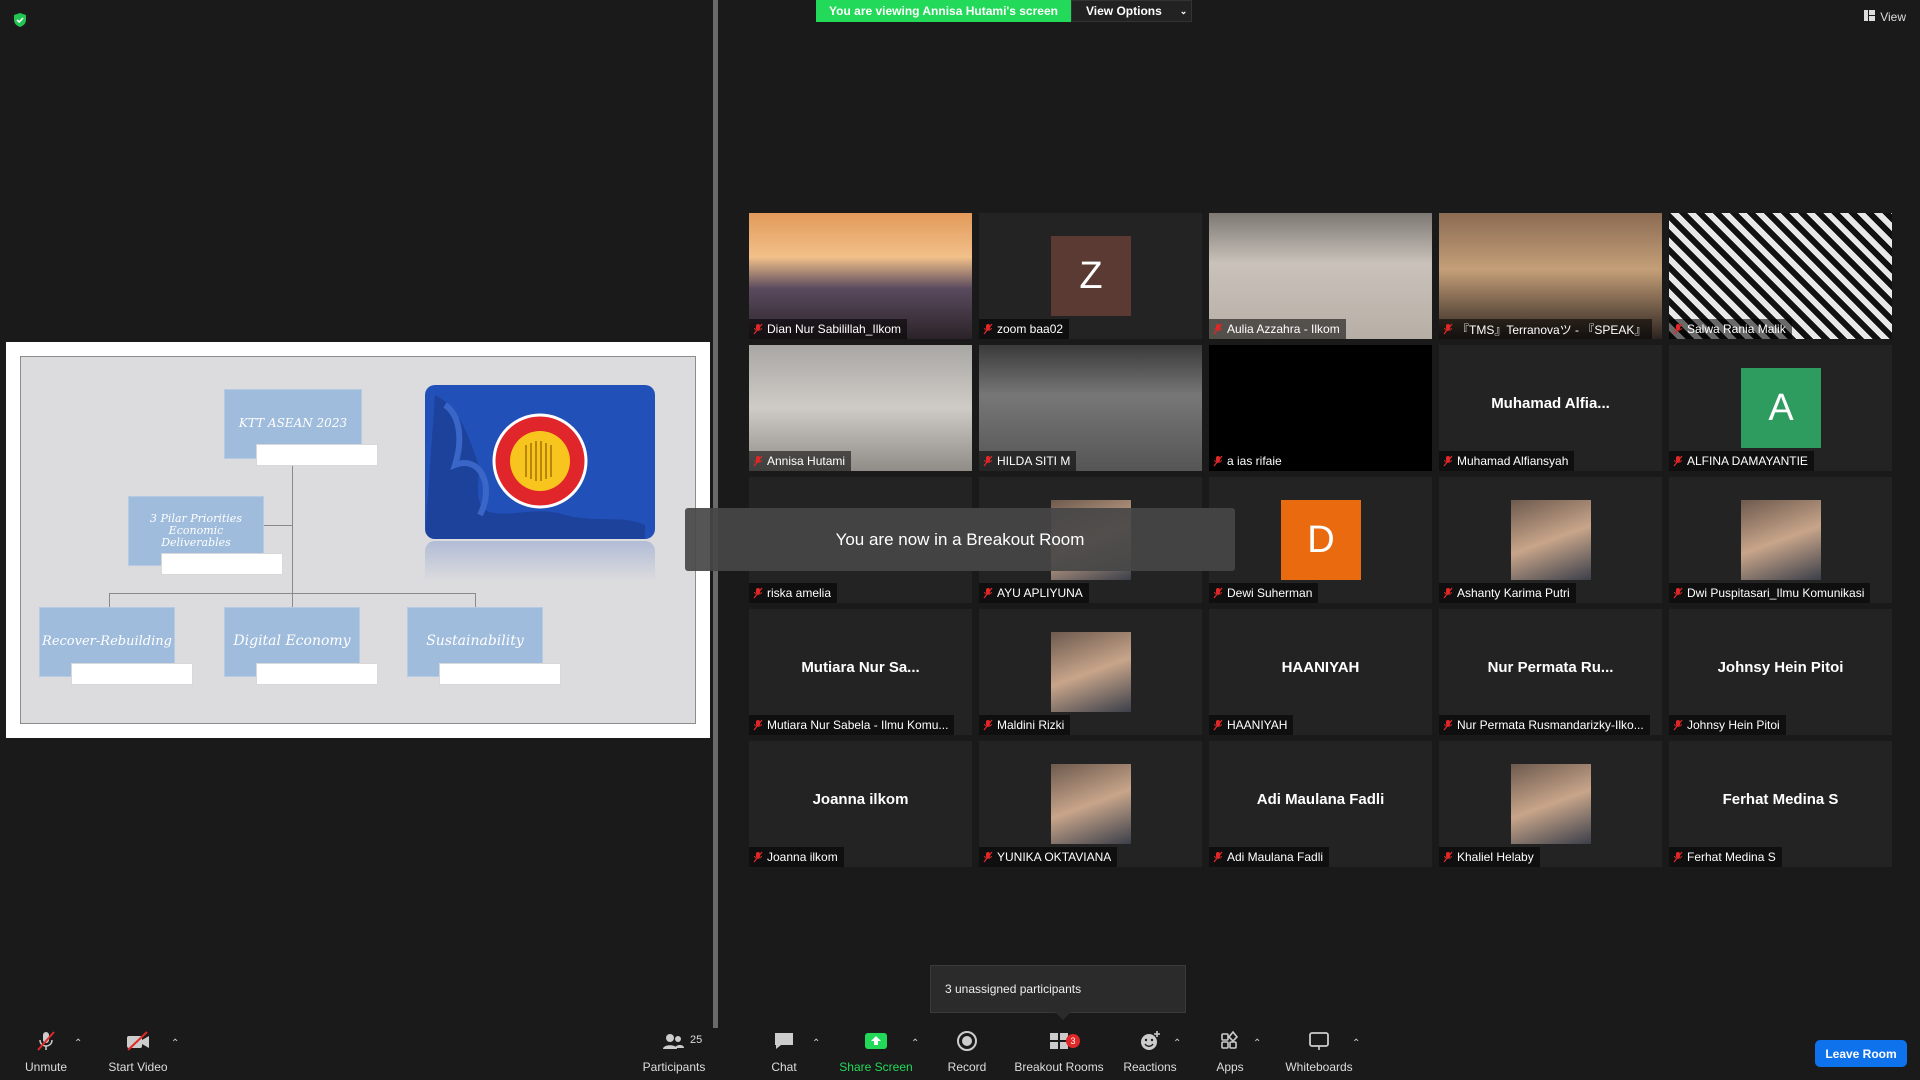 The width and height of the screenshot is (1920, 1080). What do you see at coordinates (138, 1067) in the screenshot?
I see `start-video-label: Start Video` at bounding box center [138, 1067].